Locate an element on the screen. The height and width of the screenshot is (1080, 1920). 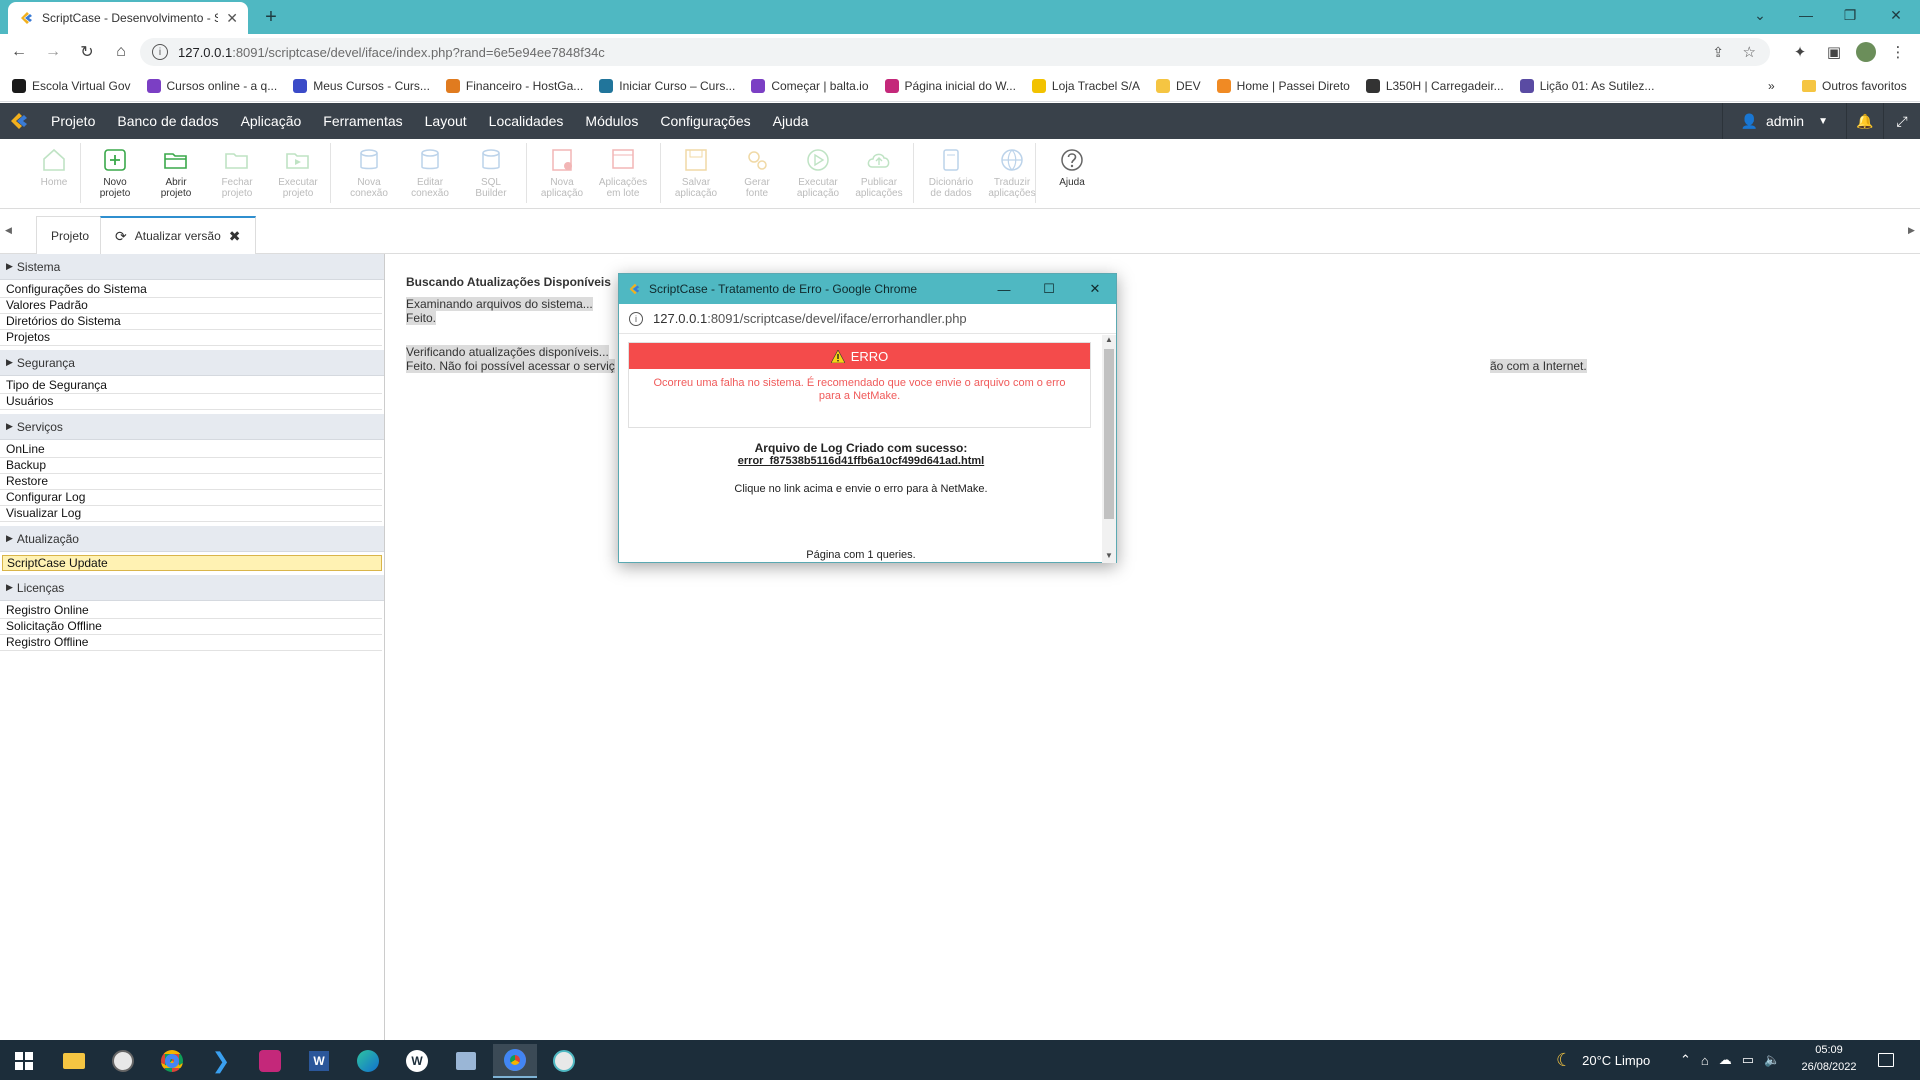
tray-app-icon: ⌂ is located at coordinates (1705, 1060).